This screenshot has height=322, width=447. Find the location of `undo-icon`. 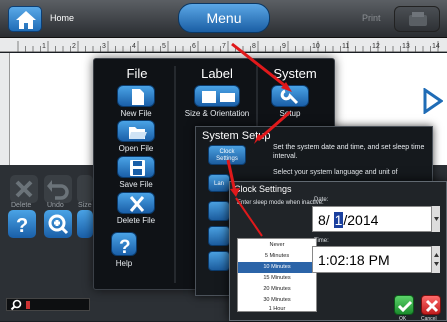

undo-icon is located at coordinates (58, 190).